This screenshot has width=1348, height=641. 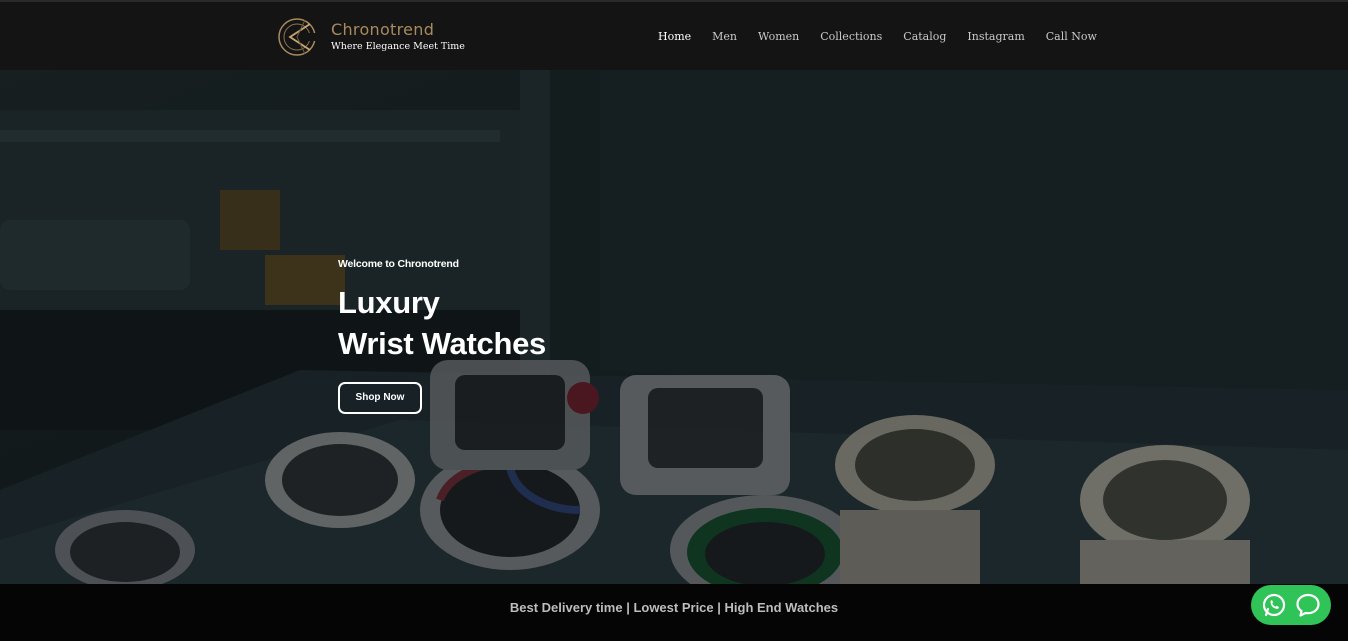 I want to click on brand-logo-link: Chronotrend Where Elegance Meet Time, so click(x=371, y=37).